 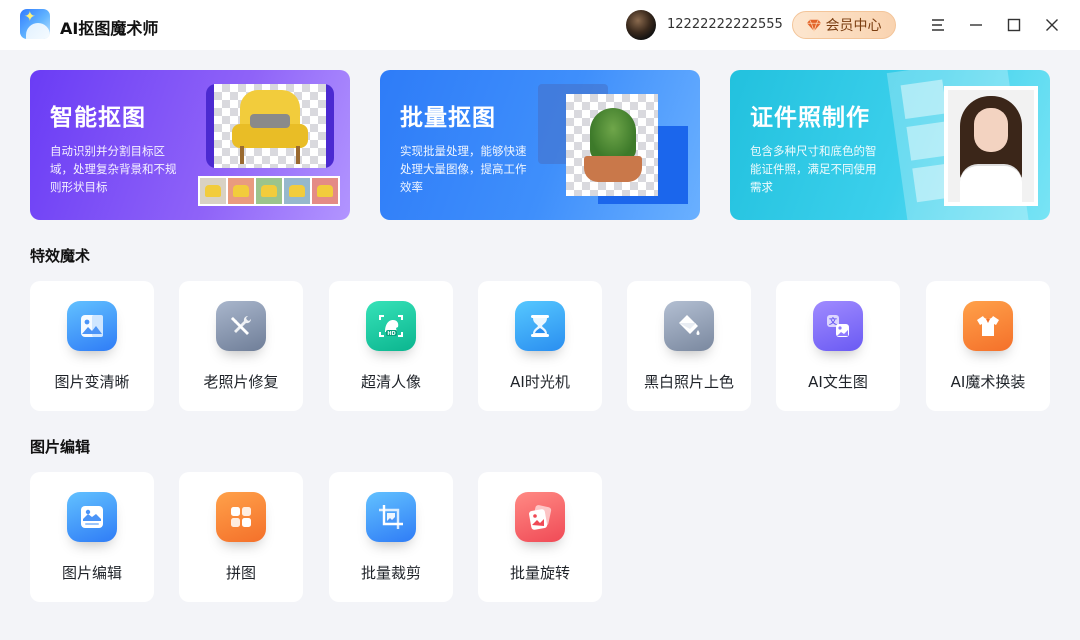 I want to click on tool-old-photo-repair: 老照片修复, so click(x=241, y=346).